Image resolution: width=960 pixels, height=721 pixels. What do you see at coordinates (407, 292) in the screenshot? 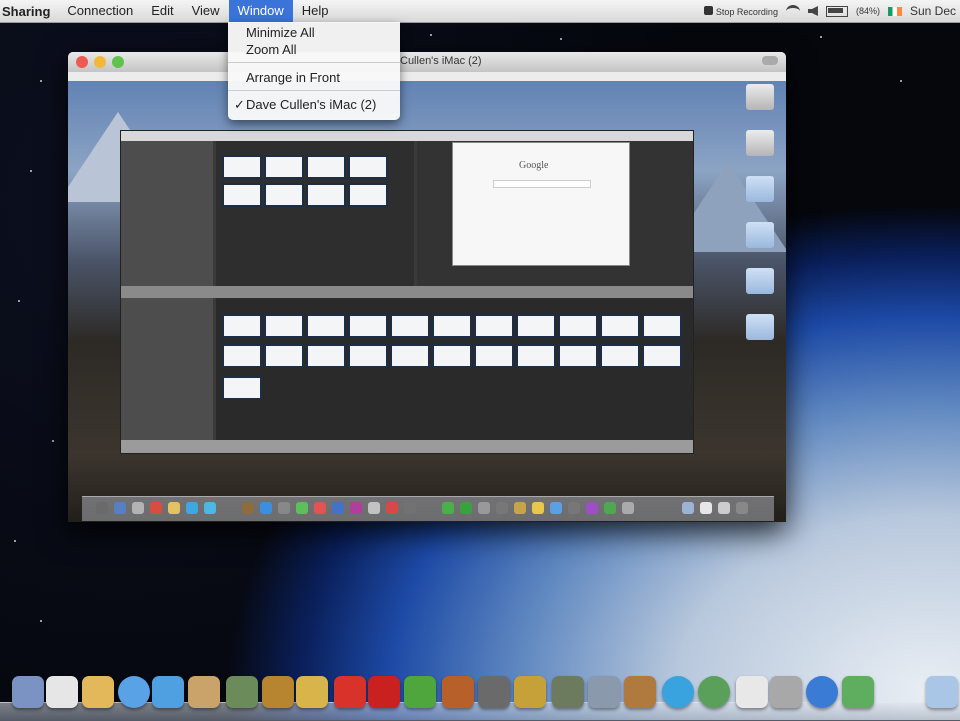
I see `imovie-toolbar` at bounding box center [407, 292].